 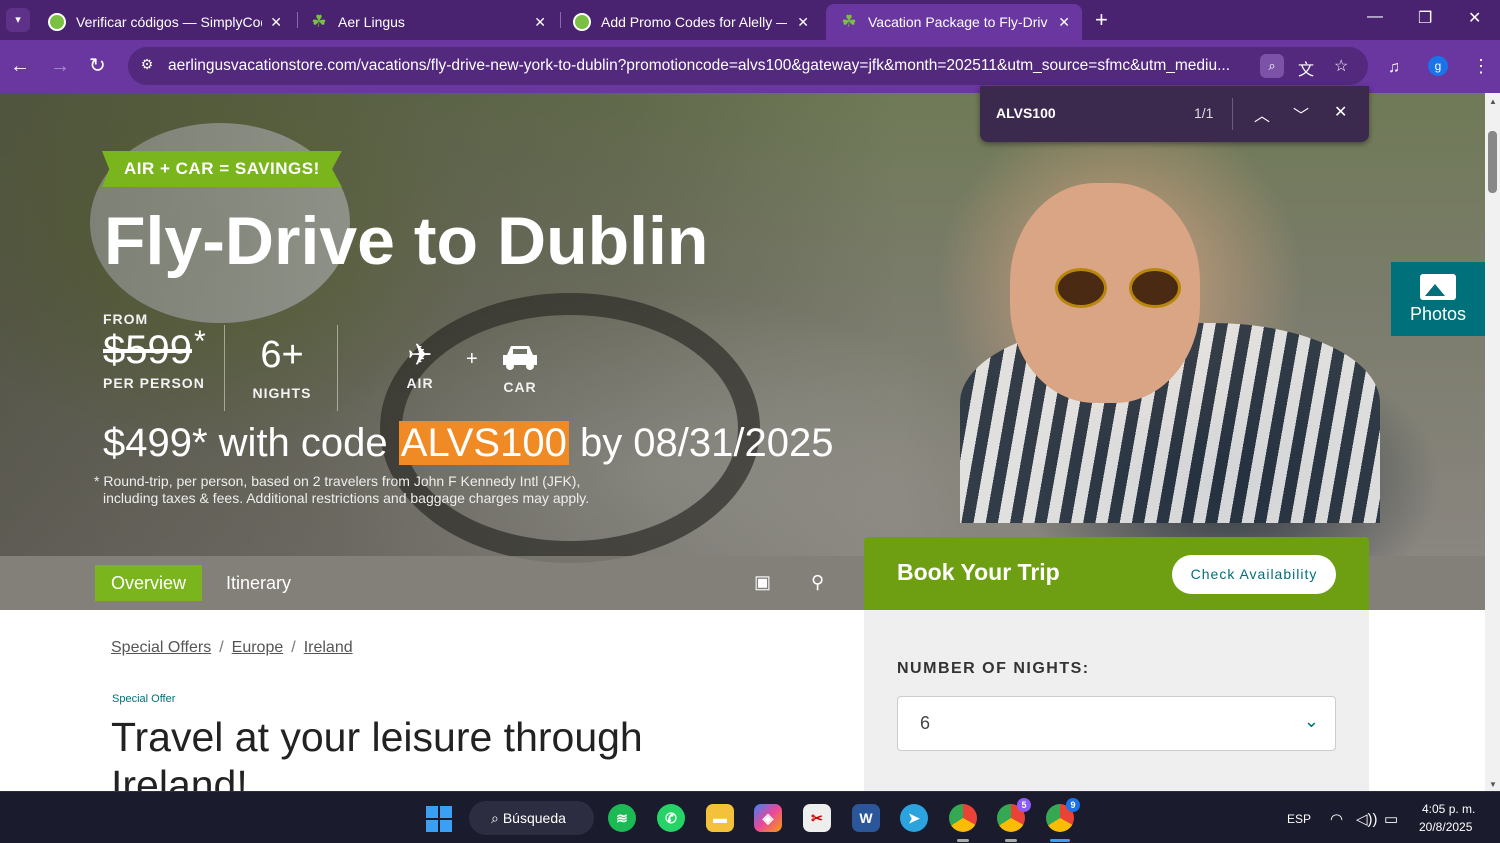 What do you see at coordinates (1301, 114) in the screenshot?
I see `find-next-icon: ﹀` at bounding box center [1301, 114].